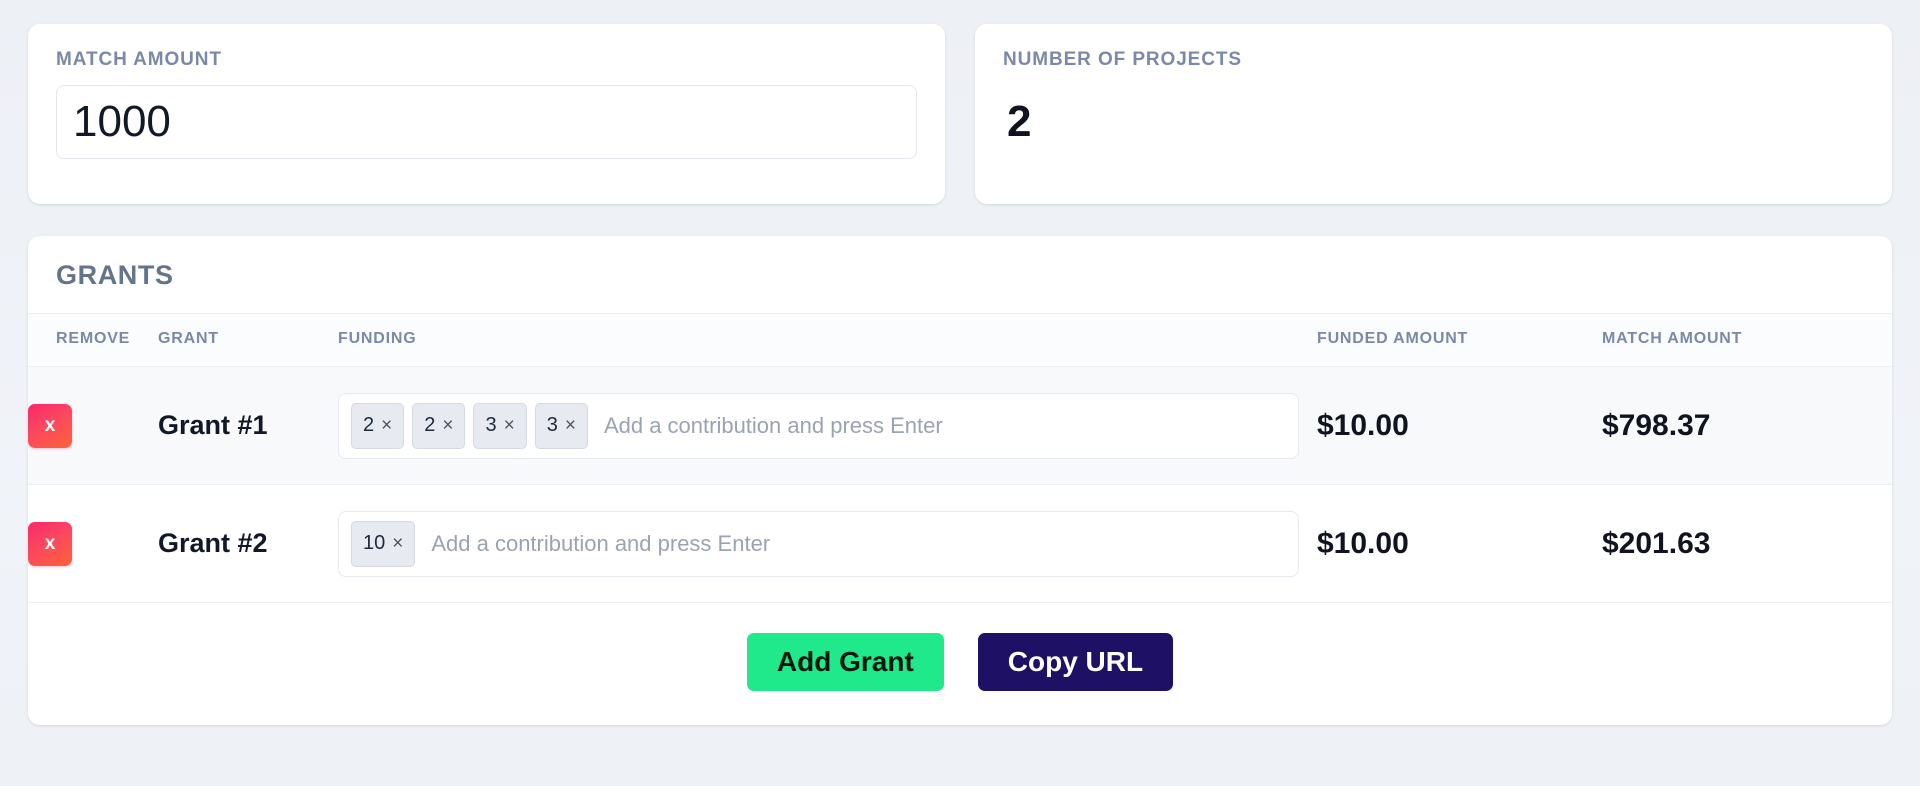  What do you see at coordinates (139, 59) in the screenshot?
I see `match-amount-label: MATCH AMOUNT` at bounding box center [139, 59].